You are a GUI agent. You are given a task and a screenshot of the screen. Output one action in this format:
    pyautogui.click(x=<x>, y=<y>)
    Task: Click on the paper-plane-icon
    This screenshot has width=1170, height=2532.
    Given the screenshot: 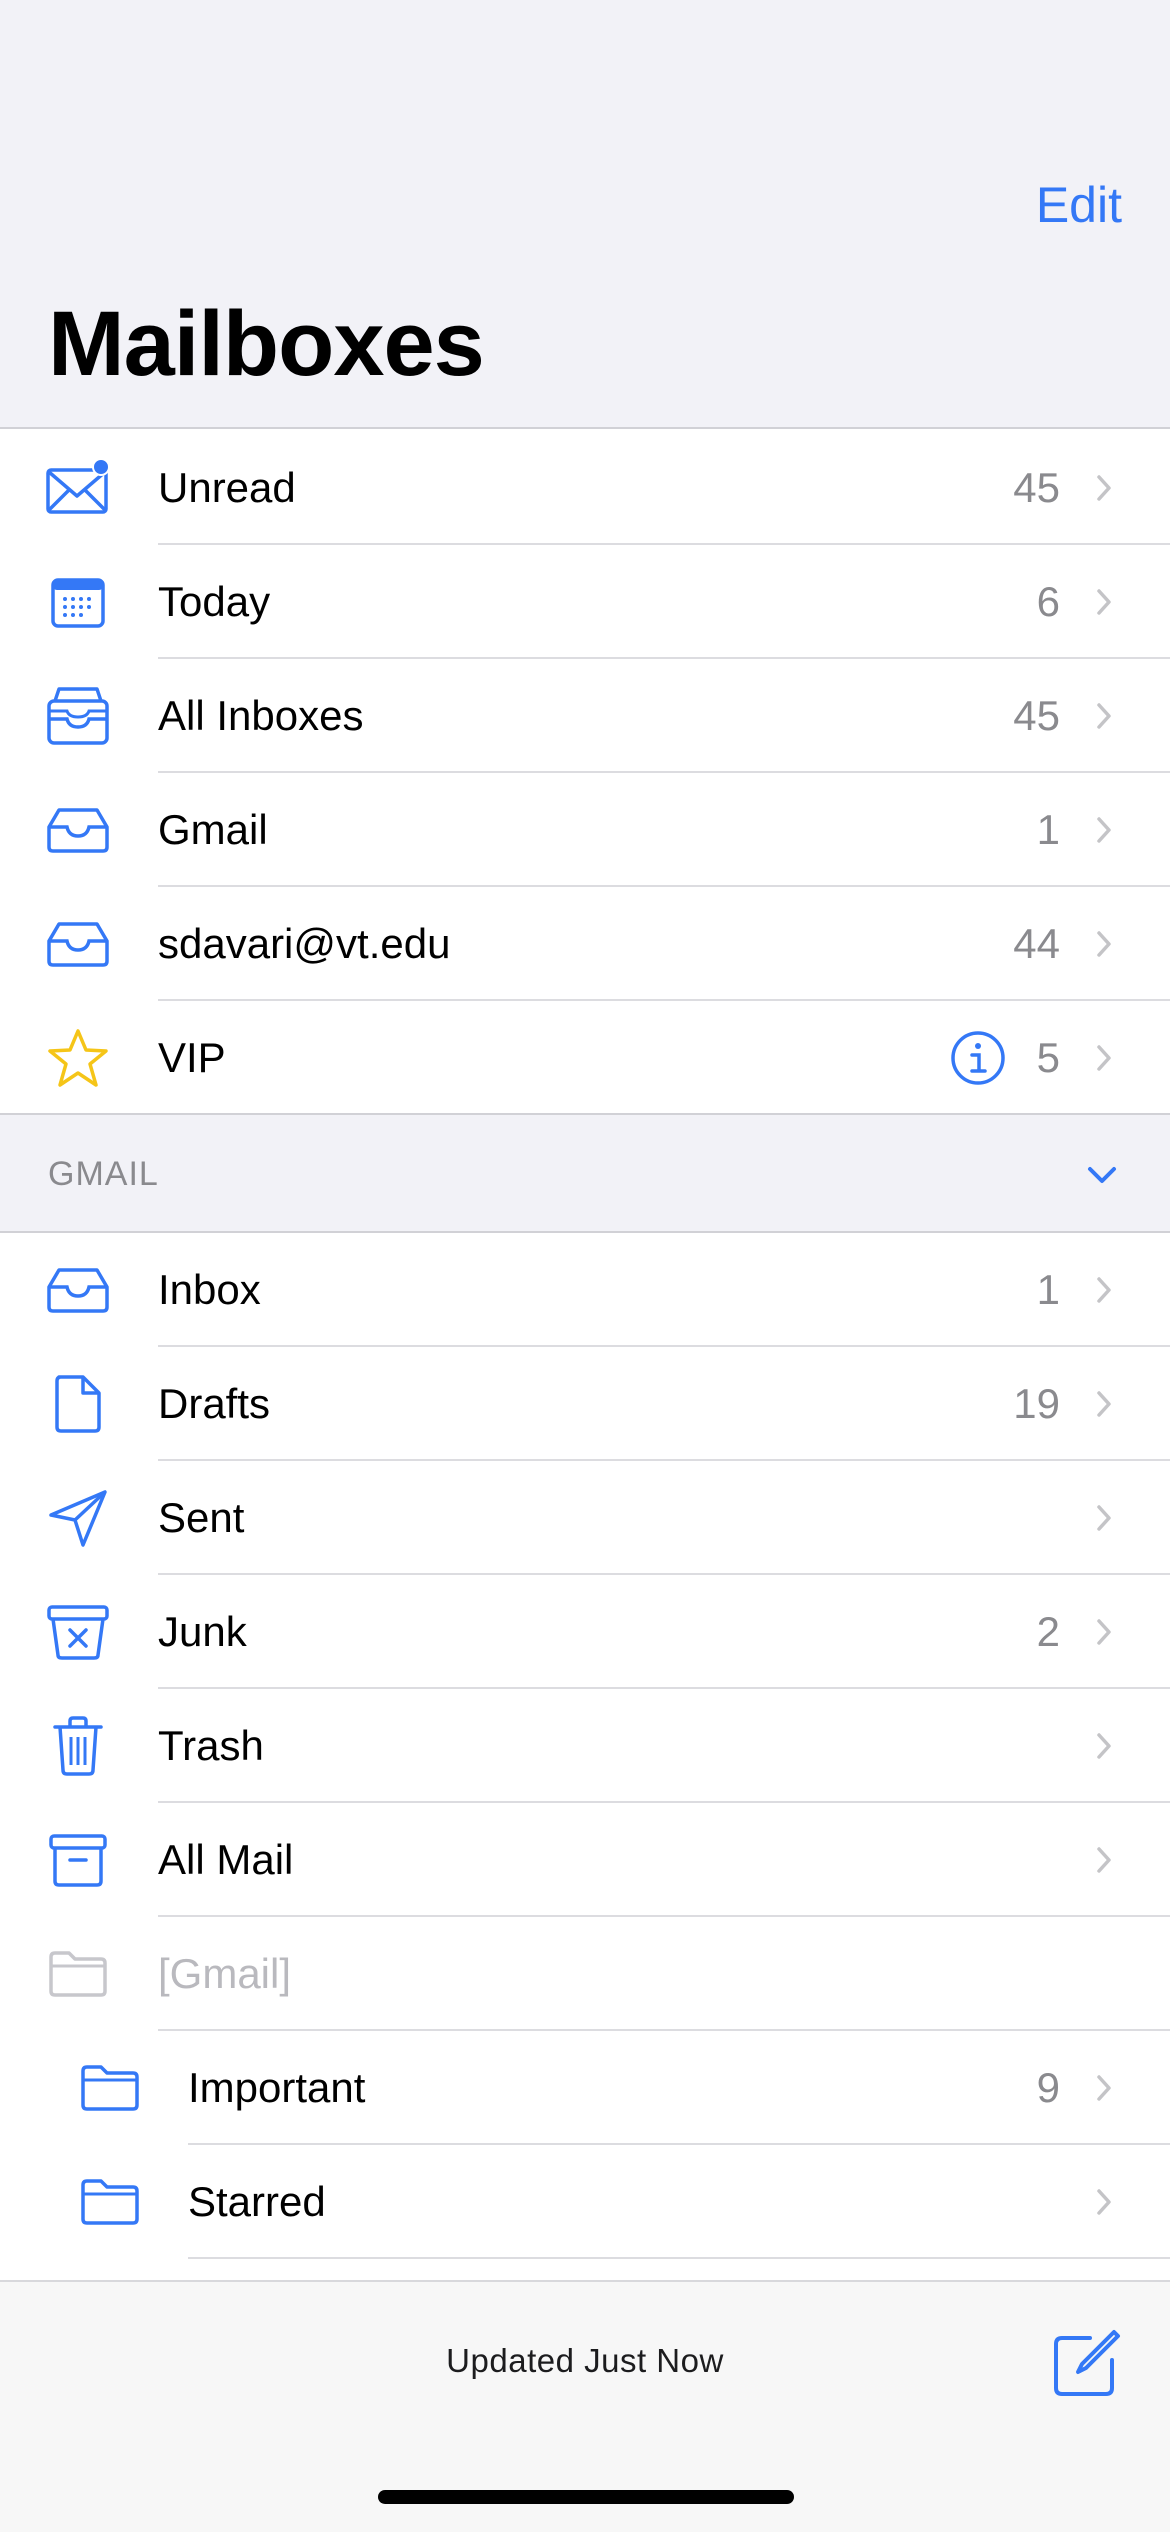 What is the action you would take?
    pyautogui.click(x=78, y=1518)
    